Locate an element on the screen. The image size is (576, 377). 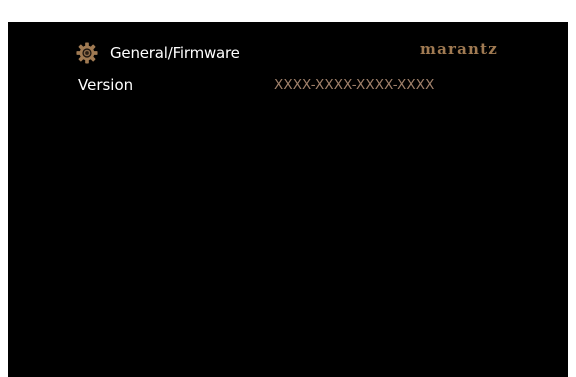
page-title: General/Firmware is located at coordinates (175, 53).